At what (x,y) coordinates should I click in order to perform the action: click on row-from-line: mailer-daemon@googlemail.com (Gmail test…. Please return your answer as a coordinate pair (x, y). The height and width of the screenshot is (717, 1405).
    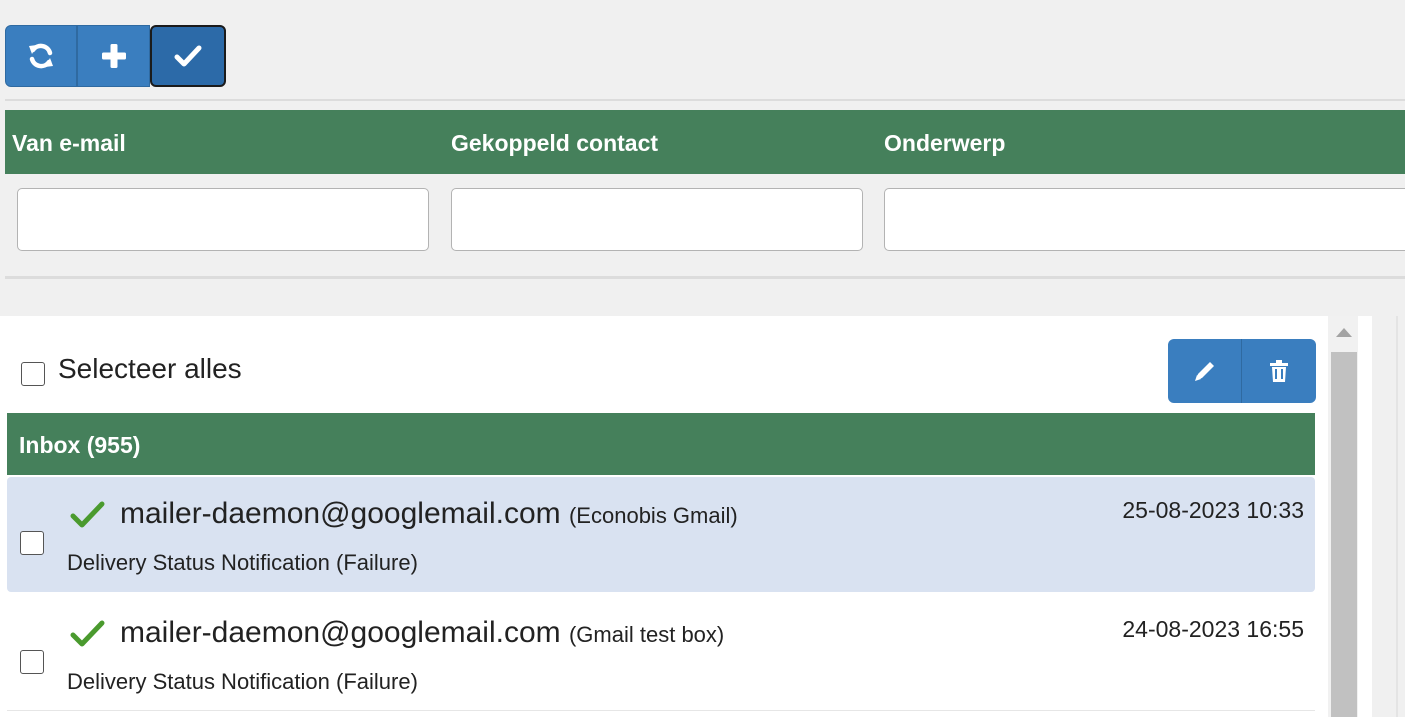
    Looking at the image, I should click on (422, 633).